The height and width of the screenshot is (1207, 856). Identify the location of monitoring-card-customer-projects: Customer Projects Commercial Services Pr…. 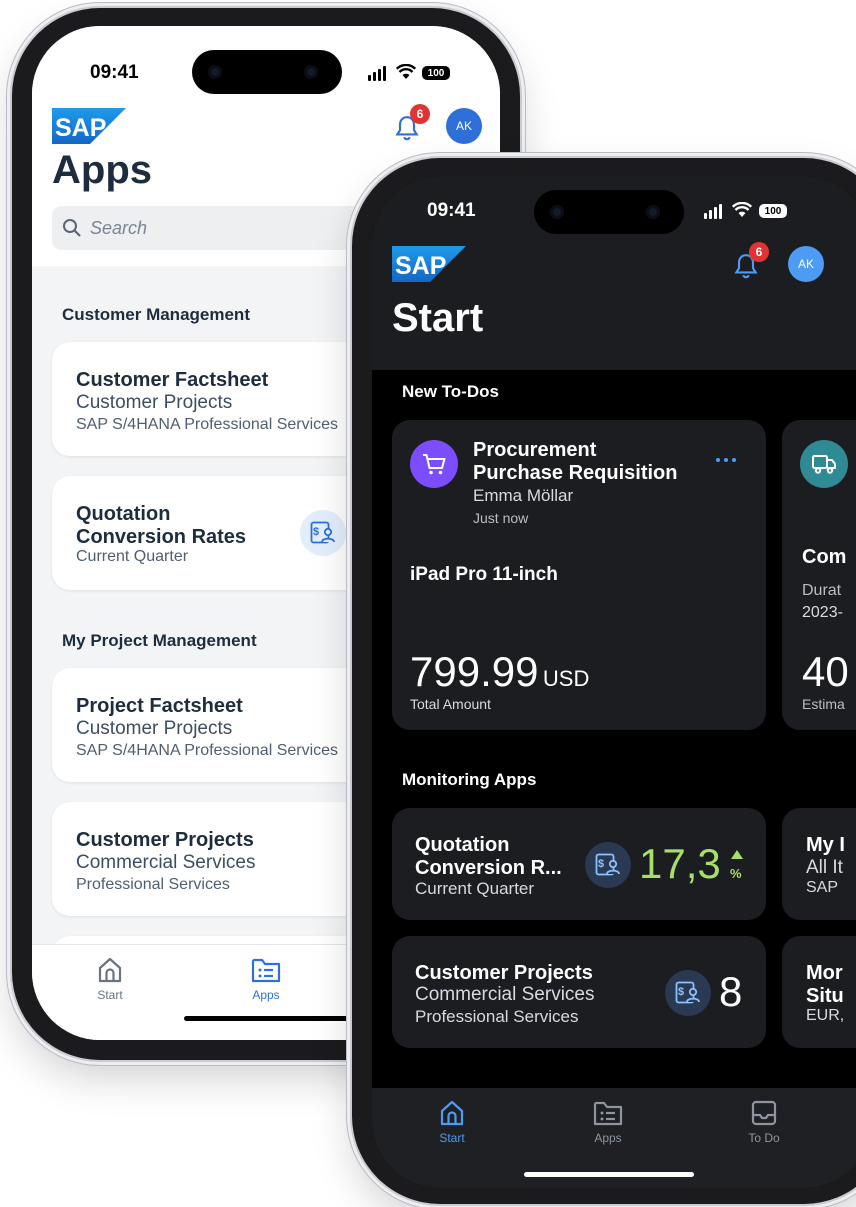
(579, 992).